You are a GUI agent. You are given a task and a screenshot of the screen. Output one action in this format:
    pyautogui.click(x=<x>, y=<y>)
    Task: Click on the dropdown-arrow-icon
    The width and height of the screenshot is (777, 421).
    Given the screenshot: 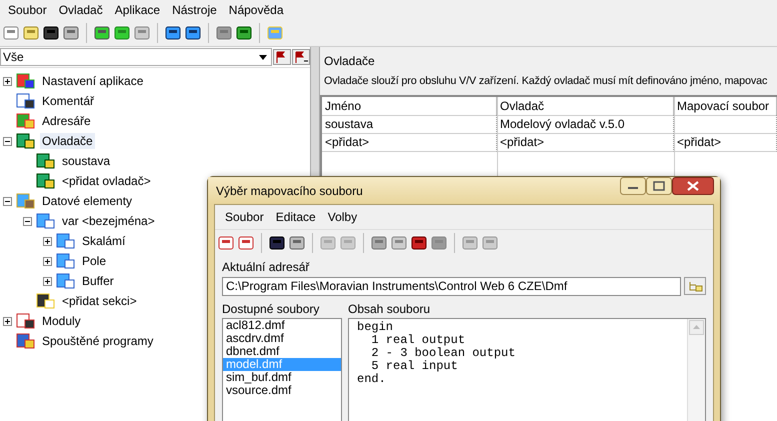 What is the action you would take?
    pyautogui.click(x=263, y=57)
    